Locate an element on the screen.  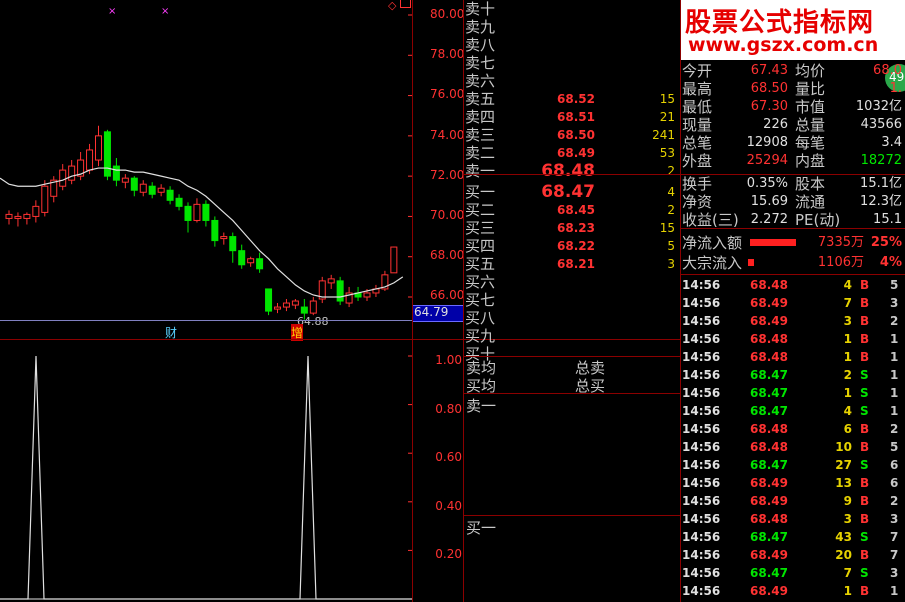
ask-row: 卖二 68.49 53 is located at coordinates (572, 153).